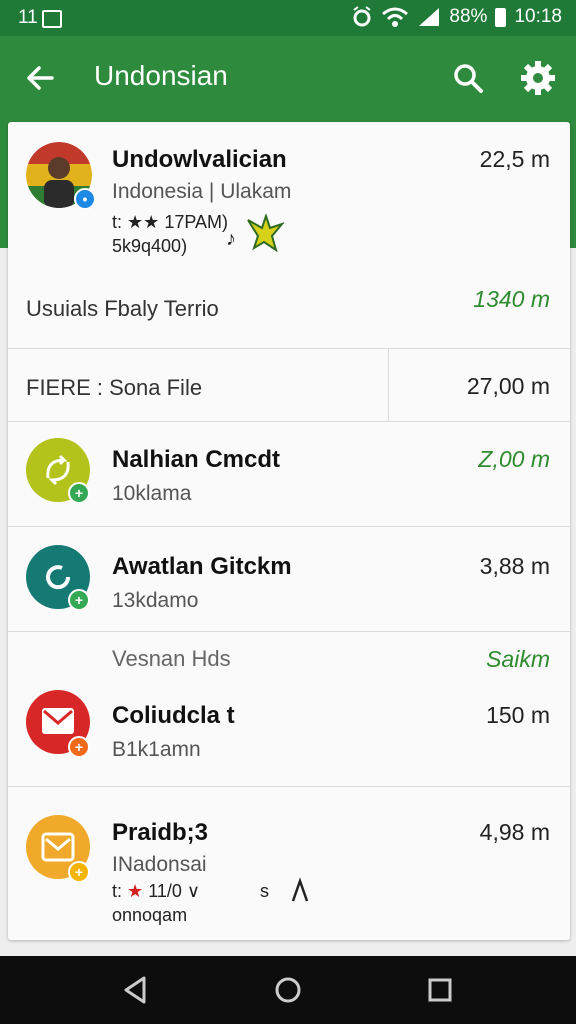  I want to click on meta-tail: s, so click(264, 891).